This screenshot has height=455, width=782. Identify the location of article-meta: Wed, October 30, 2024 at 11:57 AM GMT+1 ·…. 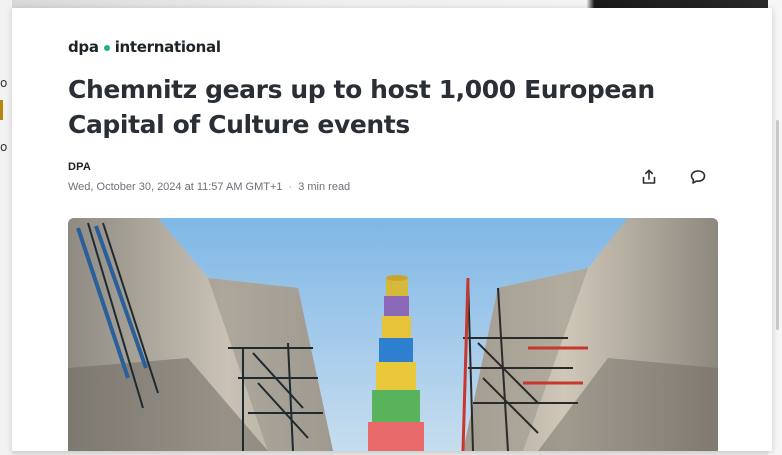
(209, 187).